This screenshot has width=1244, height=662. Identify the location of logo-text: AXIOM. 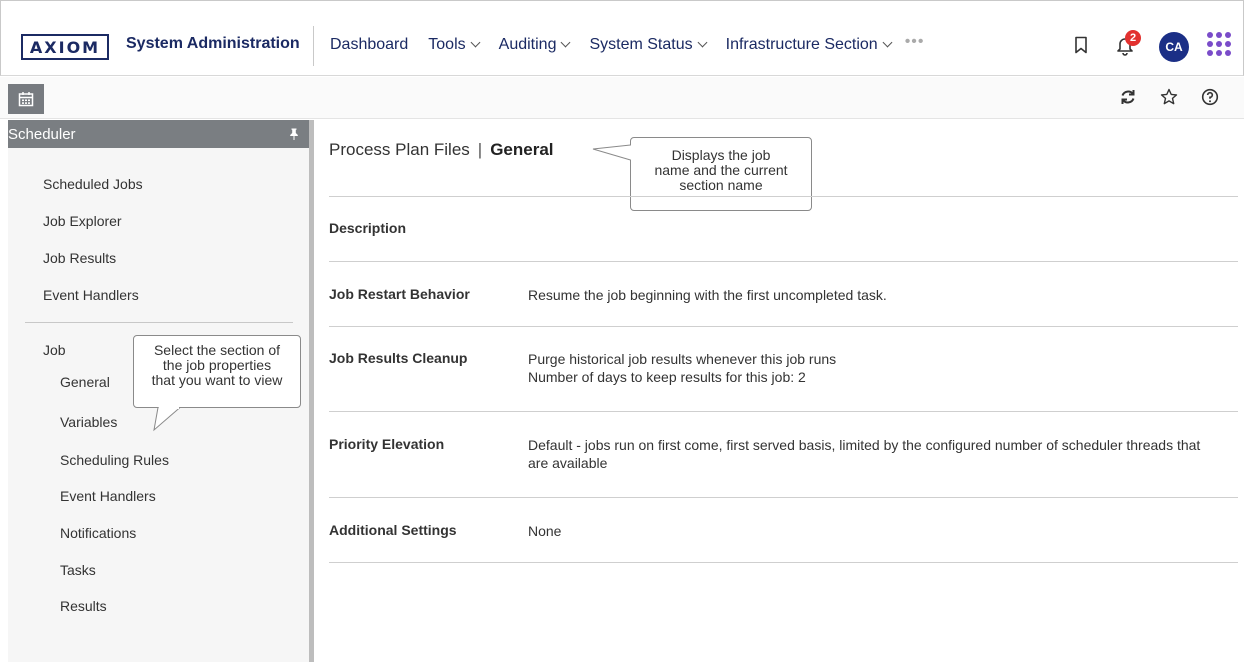
(65, 47).